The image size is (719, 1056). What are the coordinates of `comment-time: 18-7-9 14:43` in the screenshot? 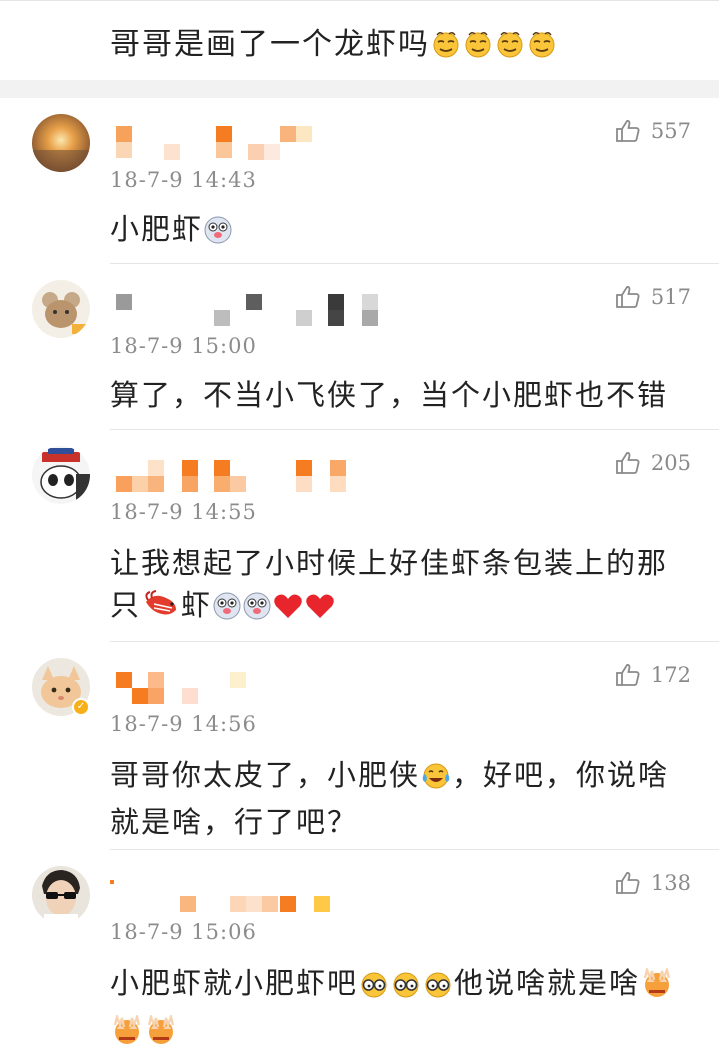 It's located at (183, 180).